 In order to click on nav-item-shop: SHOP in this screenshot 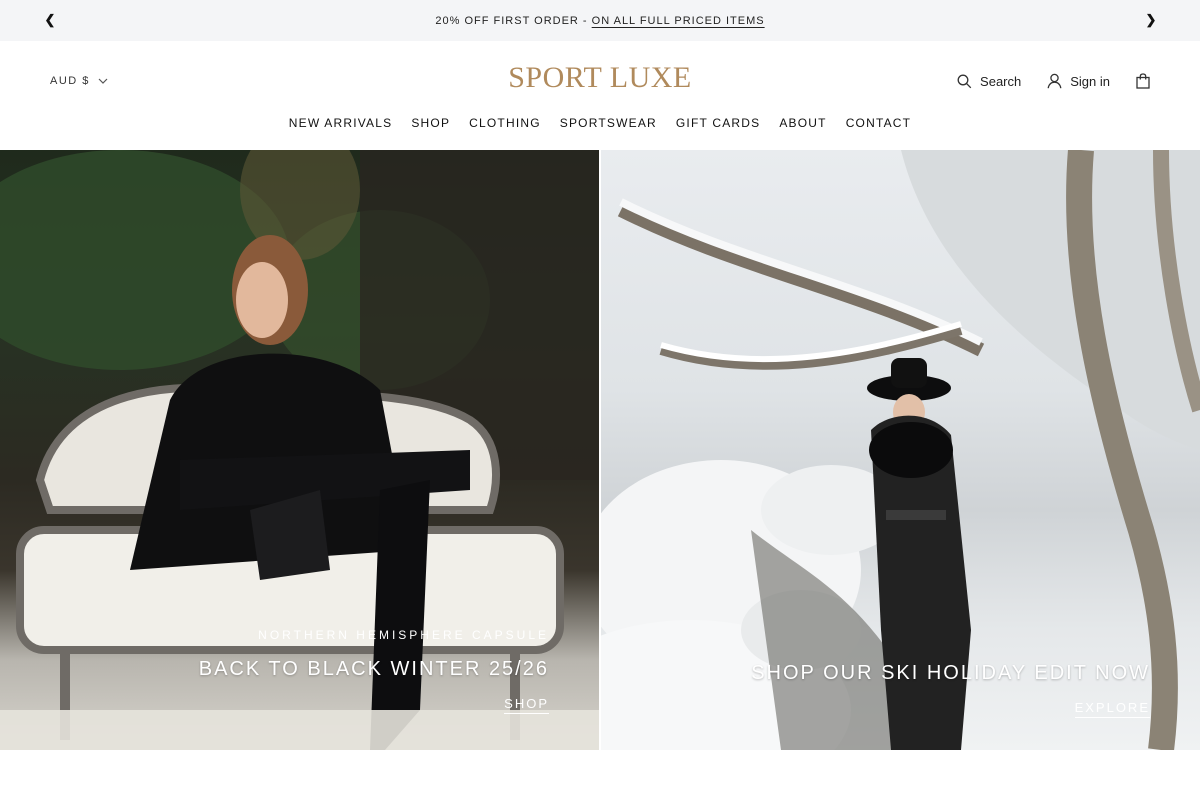, I will do `click(430, 123)`.